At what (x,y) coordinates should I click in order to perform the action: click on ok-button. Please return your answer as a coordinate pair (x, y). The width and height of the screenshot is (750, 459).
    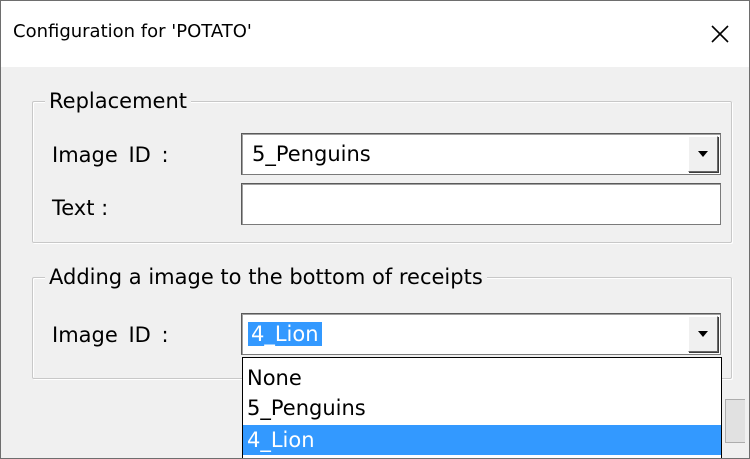
    Looking at the image, I should click on (735, 421).